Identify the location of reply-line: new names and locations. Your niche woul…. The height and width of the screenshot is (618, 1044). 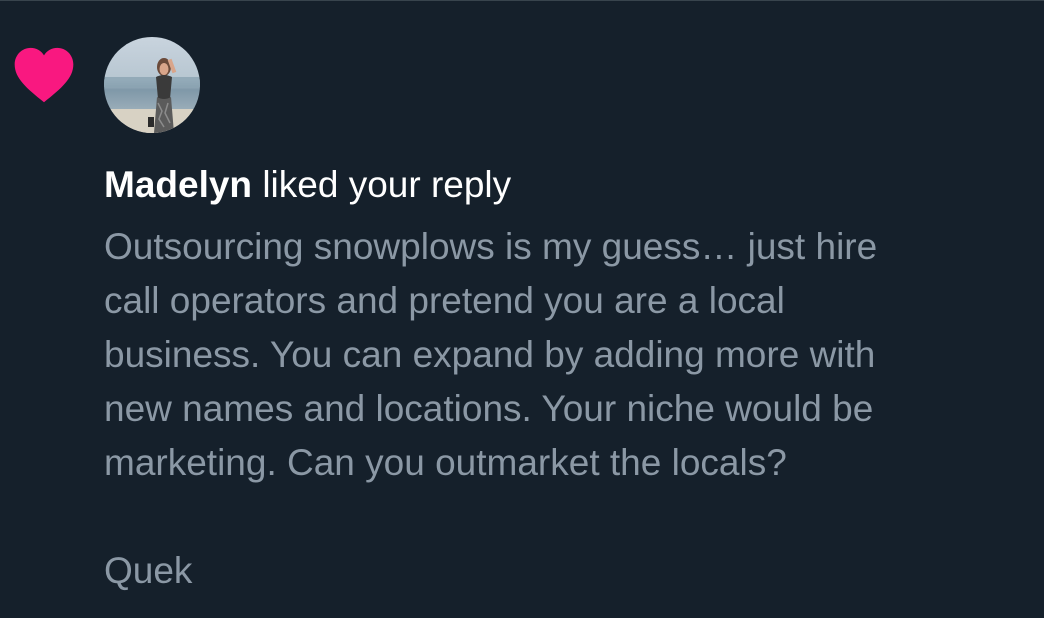
(489, 408).